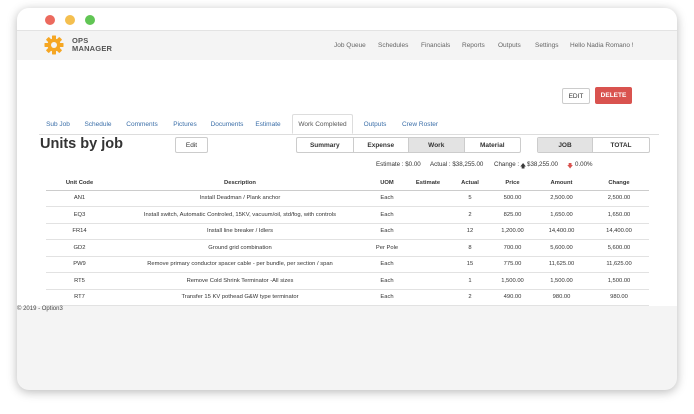 The width and height of the screenshot is (694, 414). Describe the element at coordinates (457, 164) in the screenshot. I see `actual-total: Actual : $38,255.00` at that location.